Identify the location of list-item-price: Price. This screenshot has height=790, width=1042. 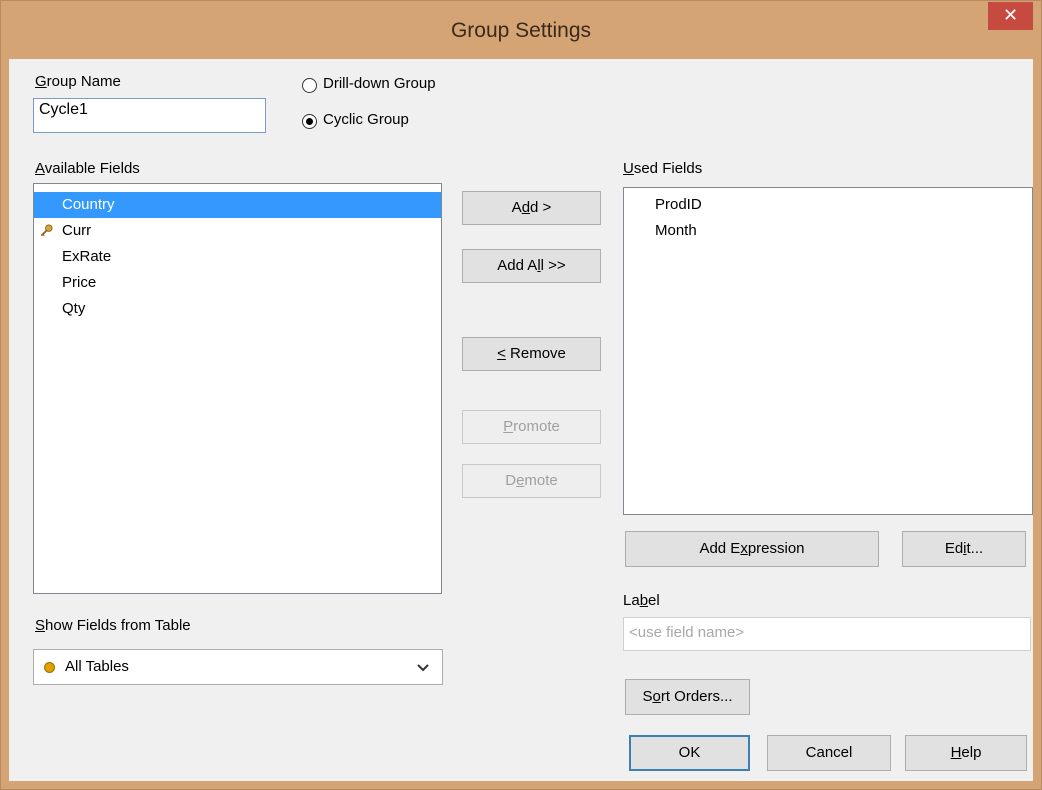
(237, 283).